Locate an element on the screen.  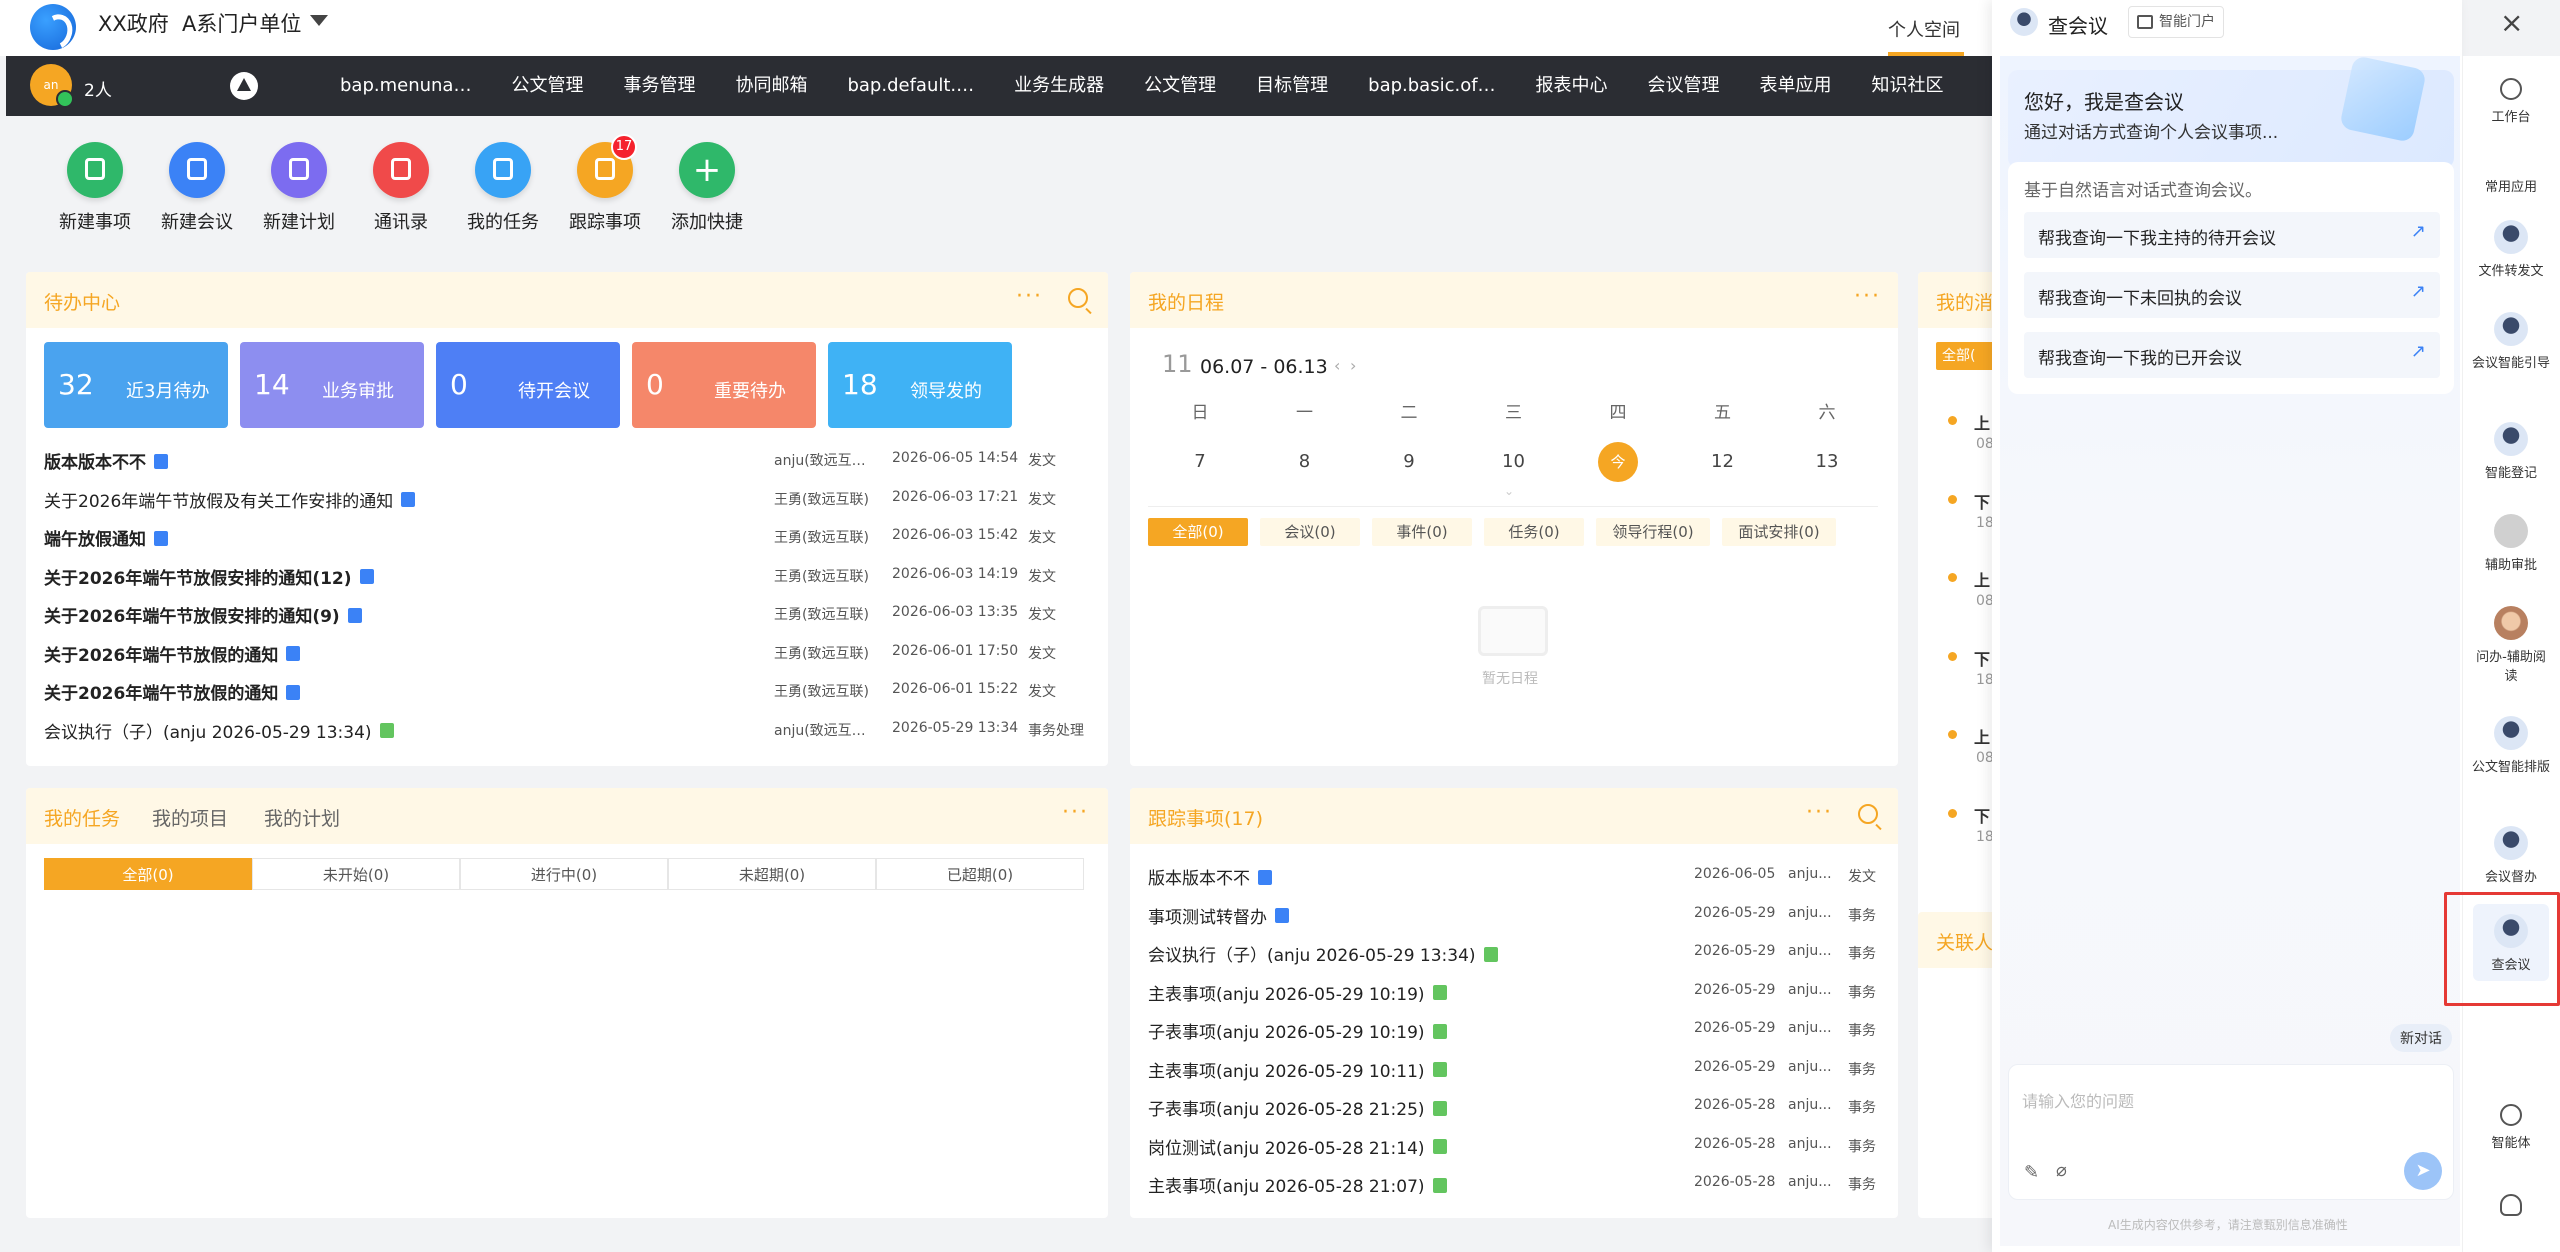
calendar-day: 7 is located at coordinates (1200, 462).